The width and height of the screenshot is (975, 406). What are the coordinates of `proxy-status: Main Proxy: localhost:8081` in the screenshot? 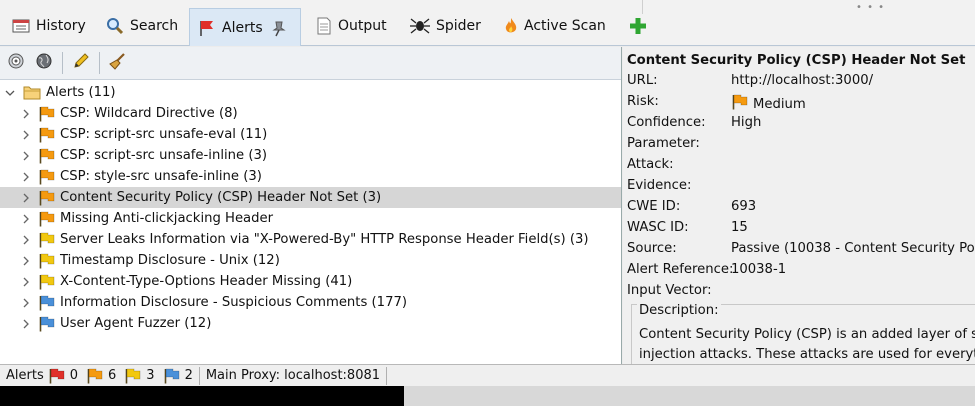 It's located at (293, 376).